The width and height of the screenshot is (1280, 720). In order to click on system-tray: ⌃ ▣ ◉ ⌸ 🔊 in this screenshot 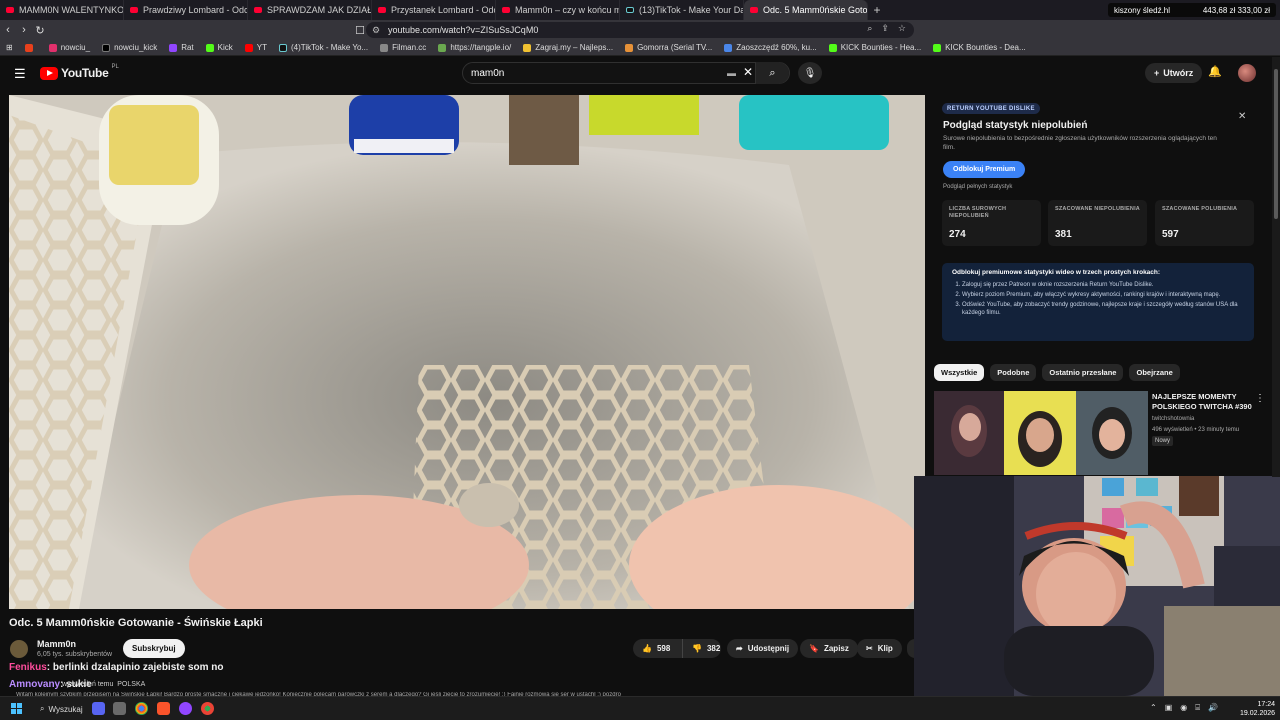, I will do `click(1184, 708)`.